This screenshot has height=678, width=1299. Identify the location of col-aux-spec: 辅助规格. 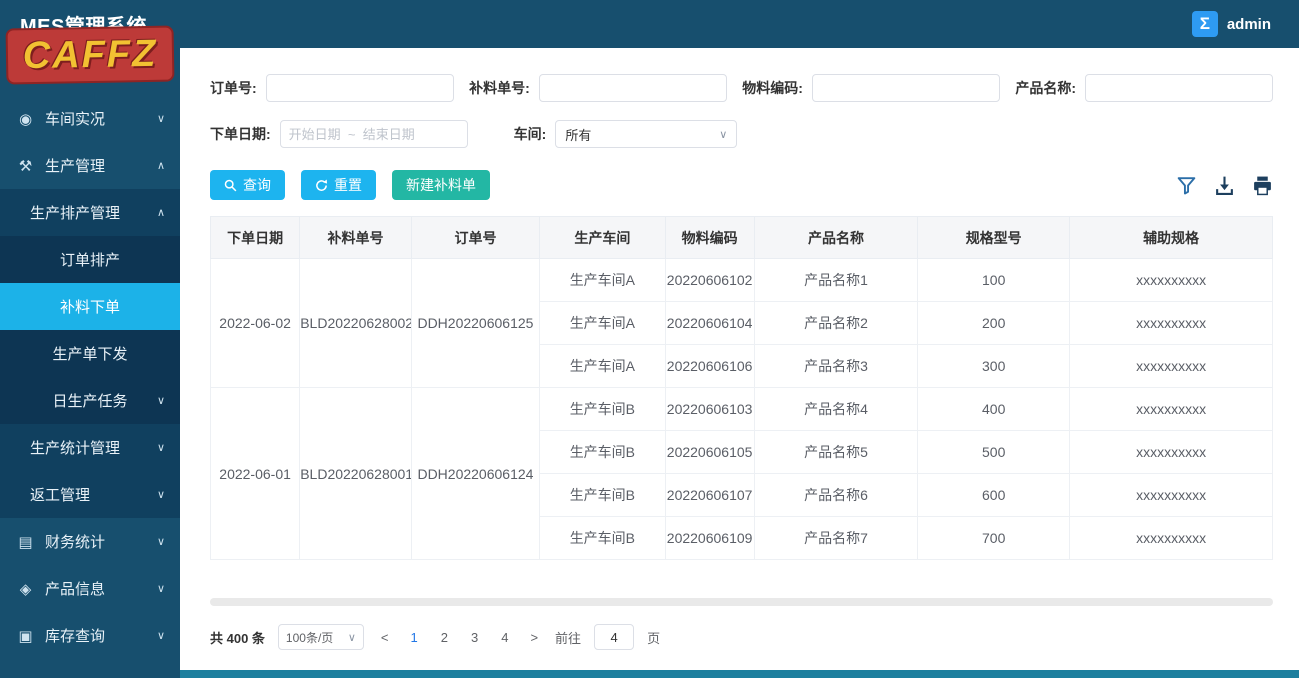
(1171, 237).